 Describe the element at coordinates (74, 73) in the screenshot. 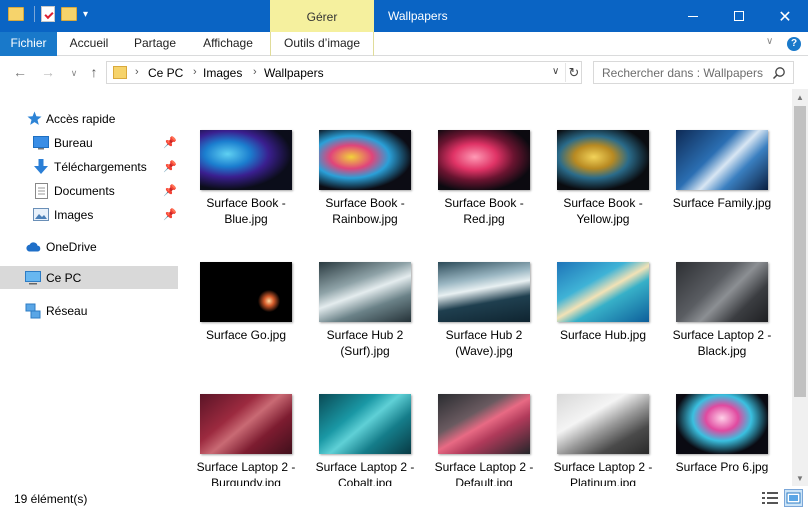

I see `recent-locations-icon: ∨` at that location.